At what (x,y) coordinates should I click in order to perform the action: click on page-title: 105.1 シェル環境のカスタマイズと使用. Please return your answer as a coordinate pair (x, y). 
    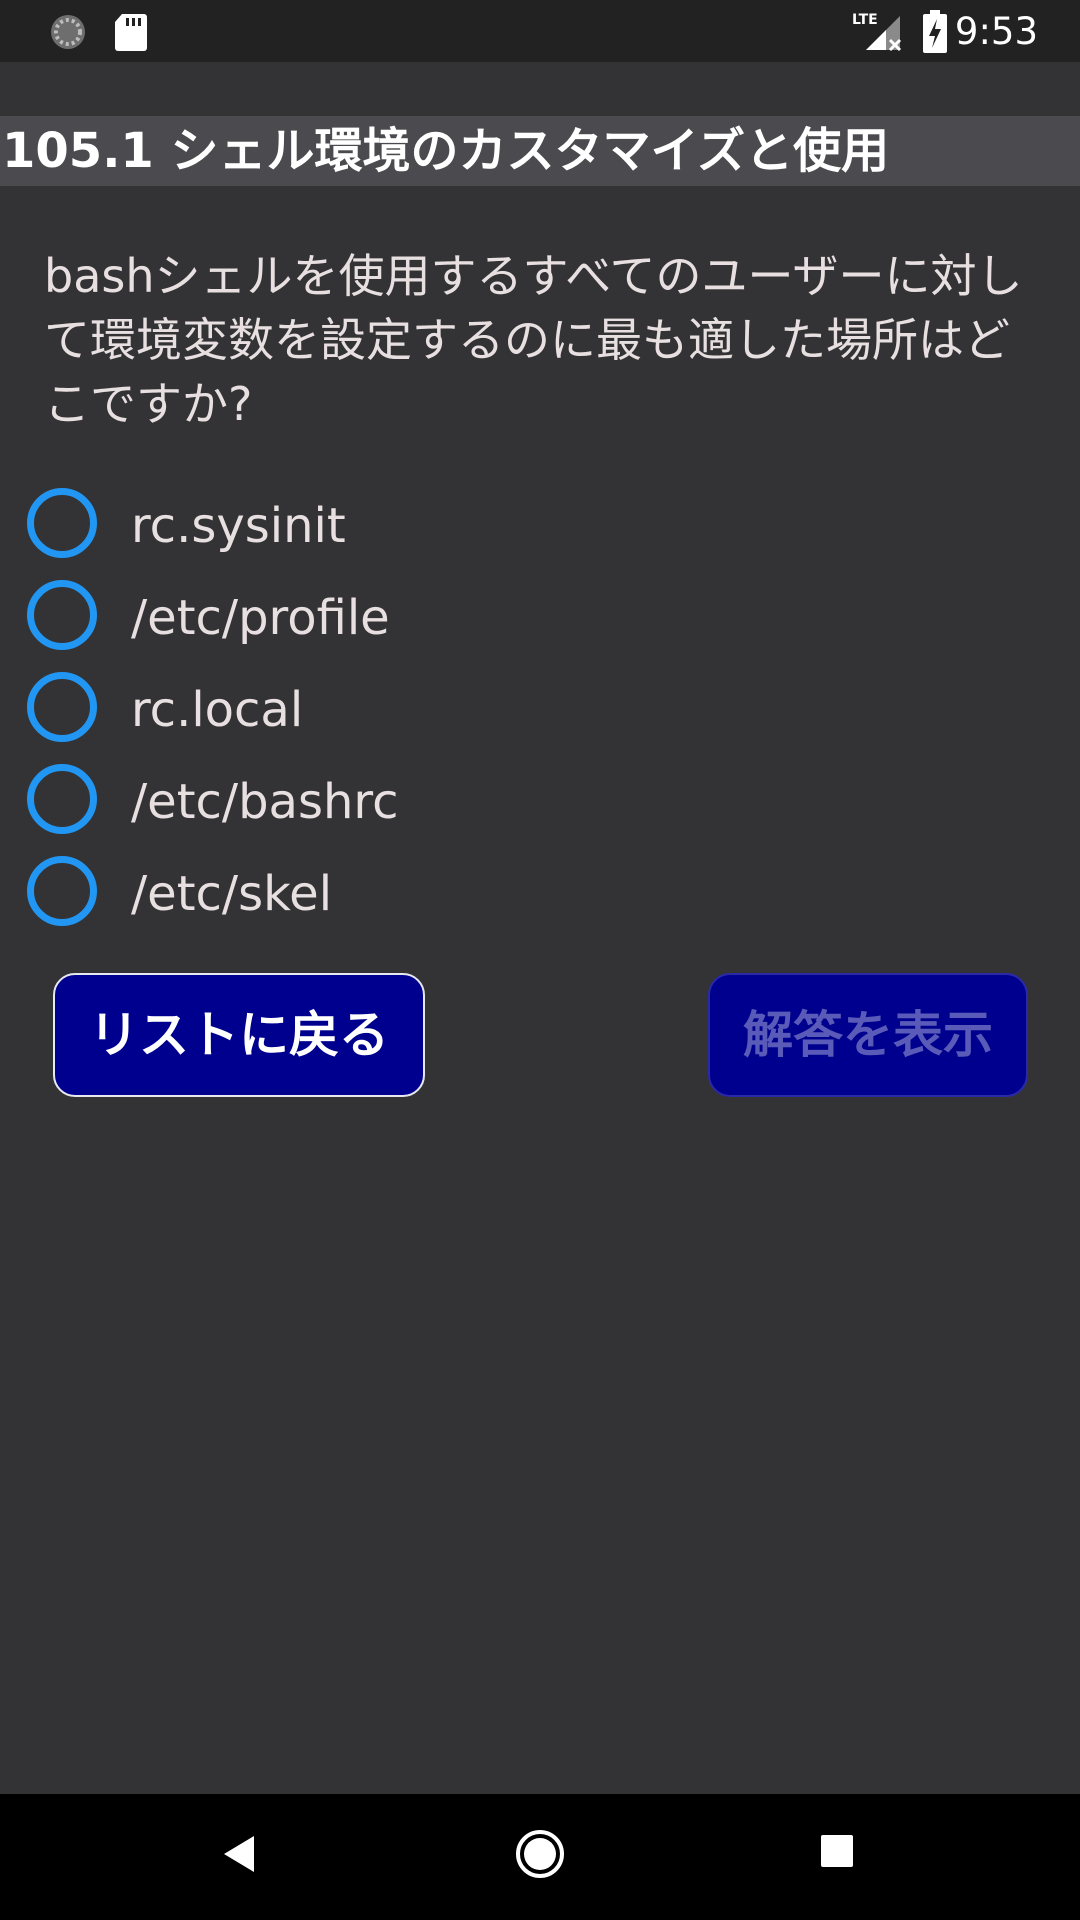
    Looking at the image, I should click on (446, 151).